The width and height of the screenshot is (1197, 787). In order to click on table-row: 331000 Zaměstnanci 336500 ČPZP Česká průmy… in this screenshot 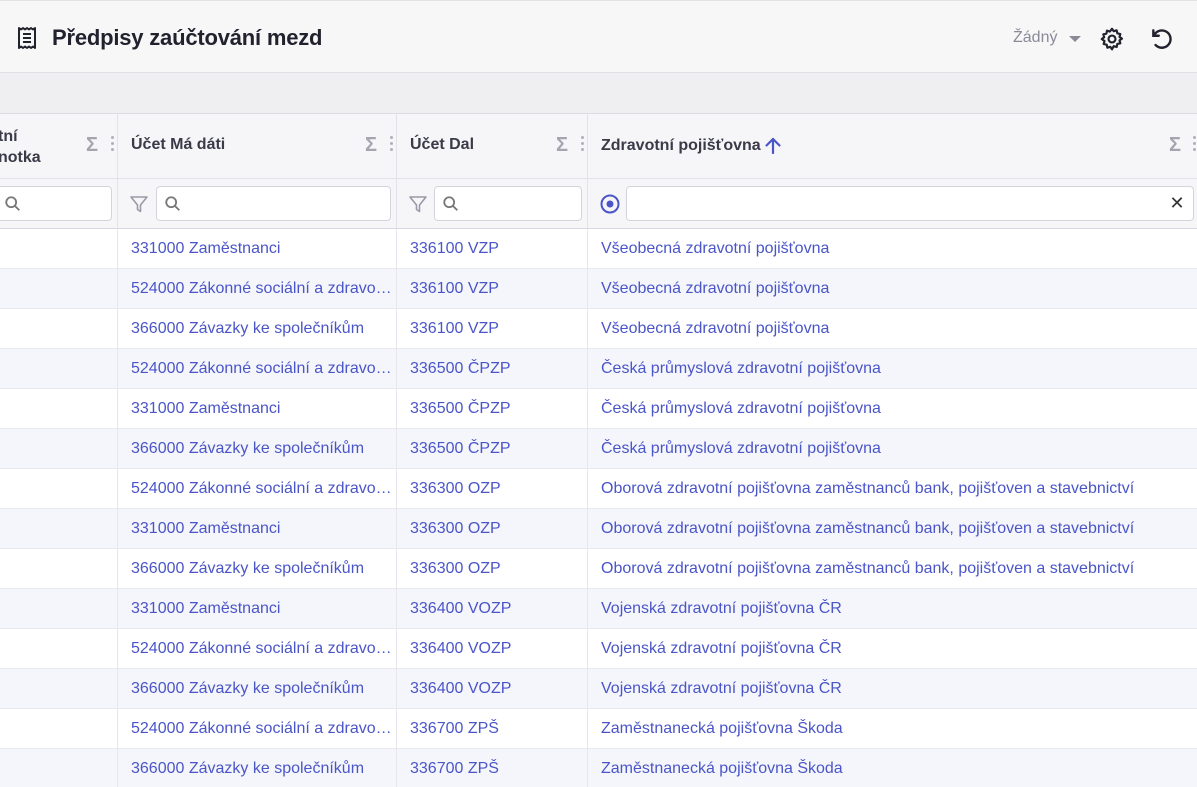, I will do `click(598, 409)`.